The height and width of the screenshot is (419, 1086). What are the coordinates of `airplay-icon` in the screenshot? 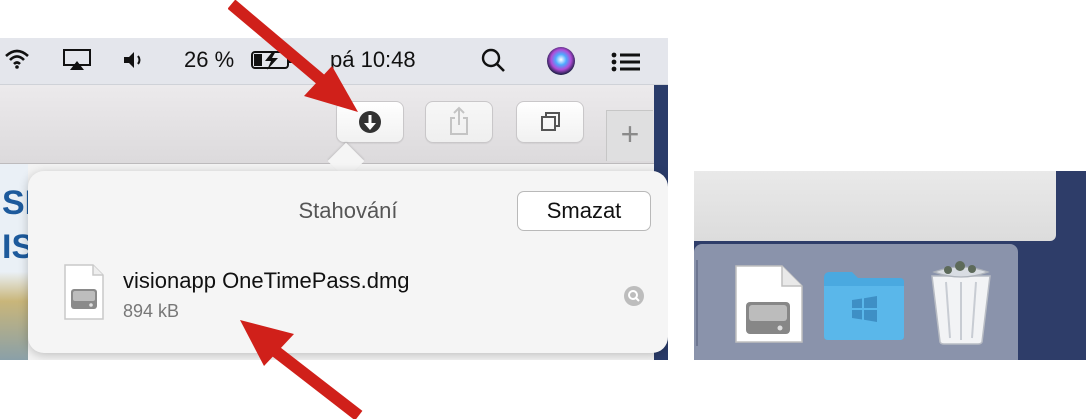 It's located at (77, 64).